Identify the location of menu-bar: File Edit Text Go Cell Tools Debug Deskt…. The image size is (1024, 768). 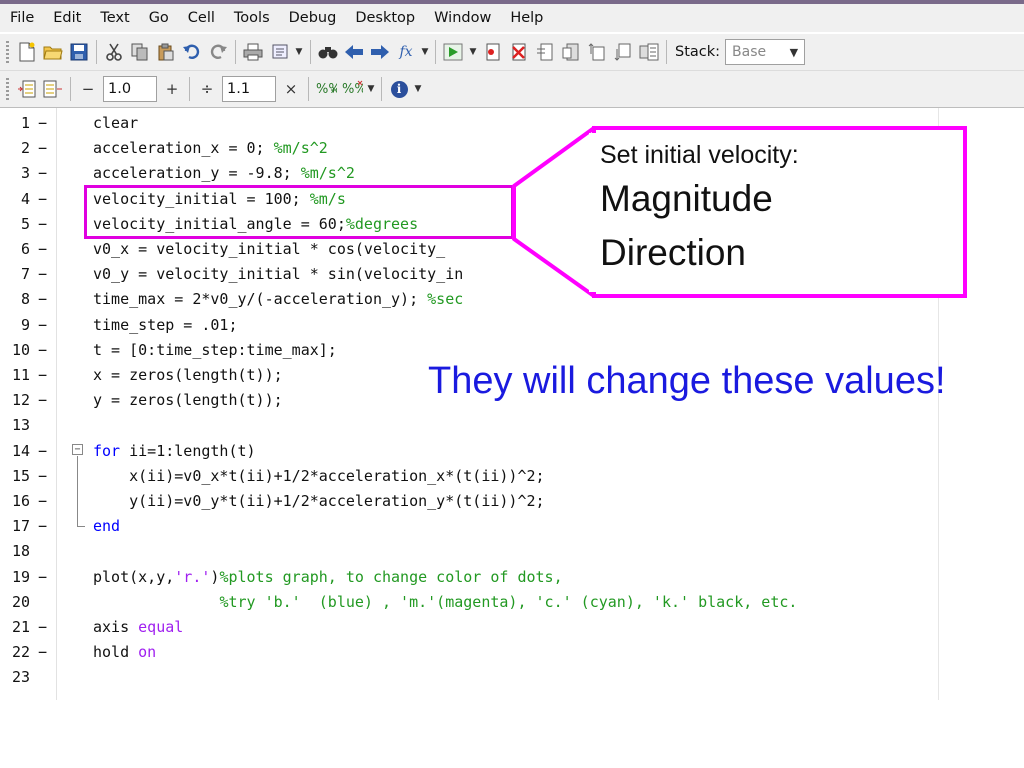
(512, 18).